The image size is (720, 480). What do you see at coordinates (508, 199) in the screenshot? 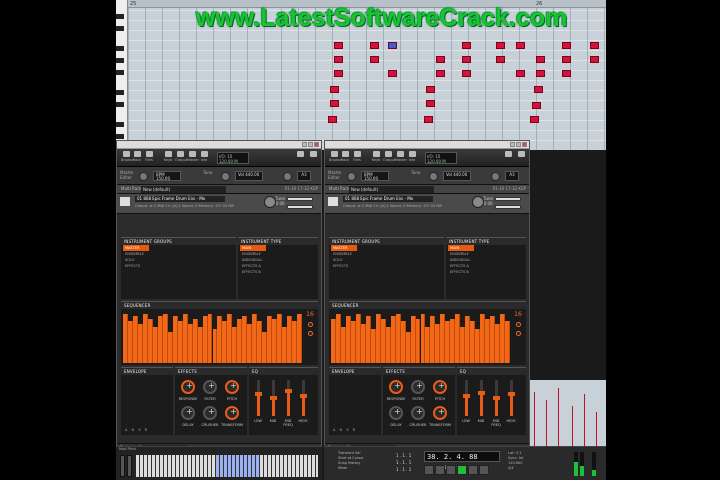
I see `instrument-volume-slider` at bounding box center [508, 199].